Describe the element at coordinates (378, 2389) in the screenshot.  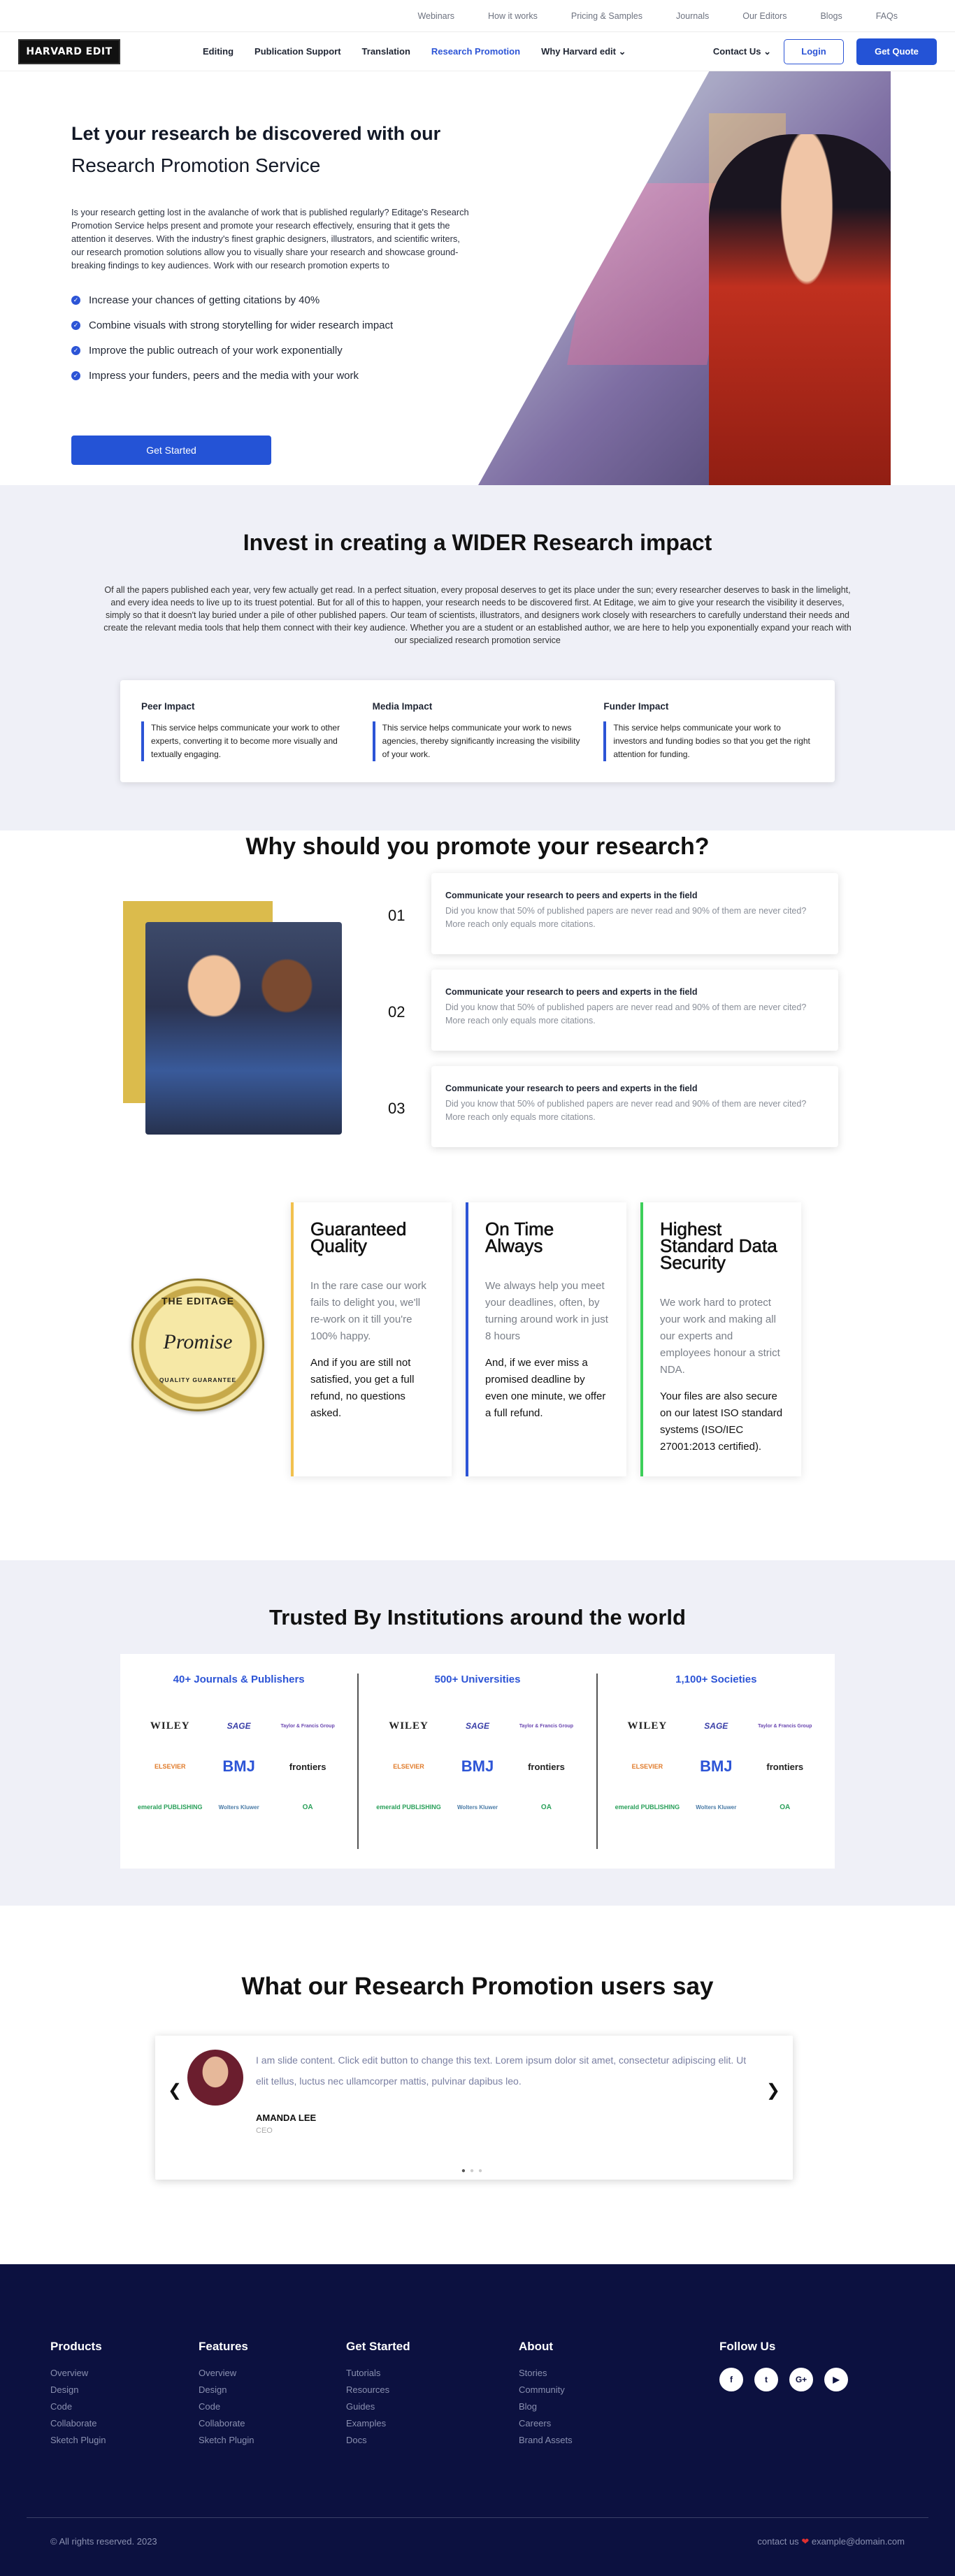
I see `footer-link: Resources` at that location.